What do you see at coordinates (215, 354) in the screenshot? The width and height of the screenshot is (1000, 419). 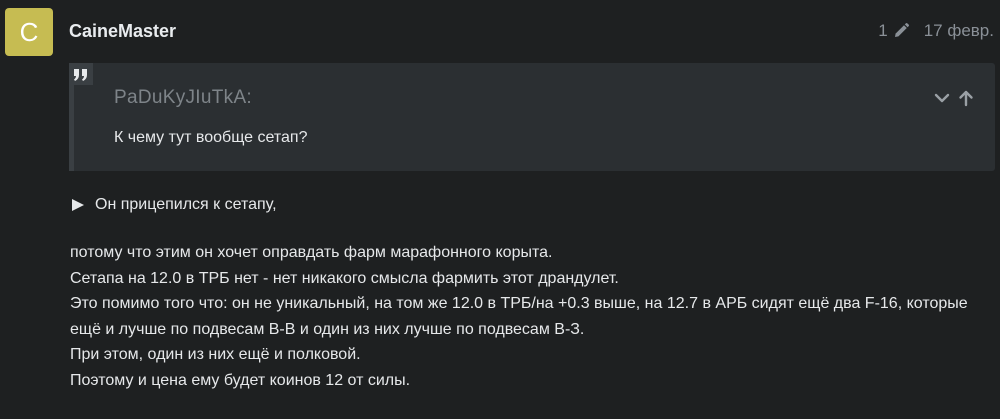 I see `body-line: При этом, один из них ещё и полковой.` at bounding box center [215, 354].